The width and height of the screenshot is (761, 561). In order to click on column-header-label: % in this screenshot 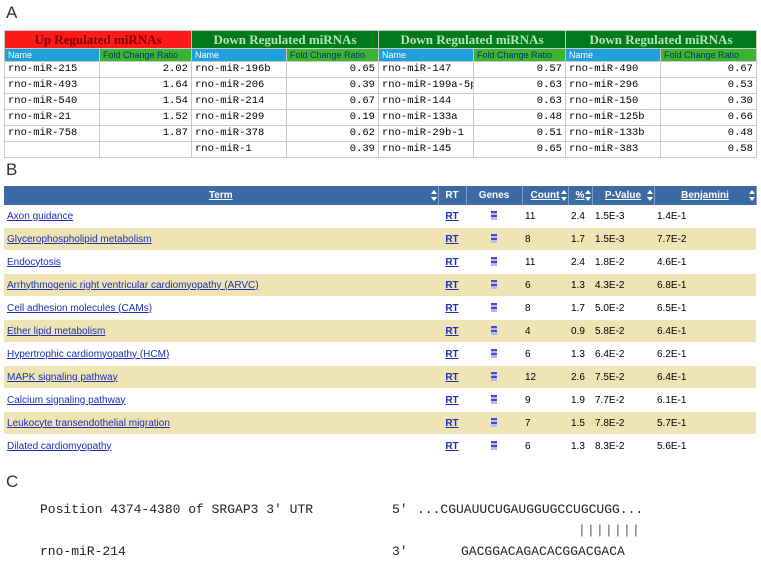, I will do `click(580, 195)`.